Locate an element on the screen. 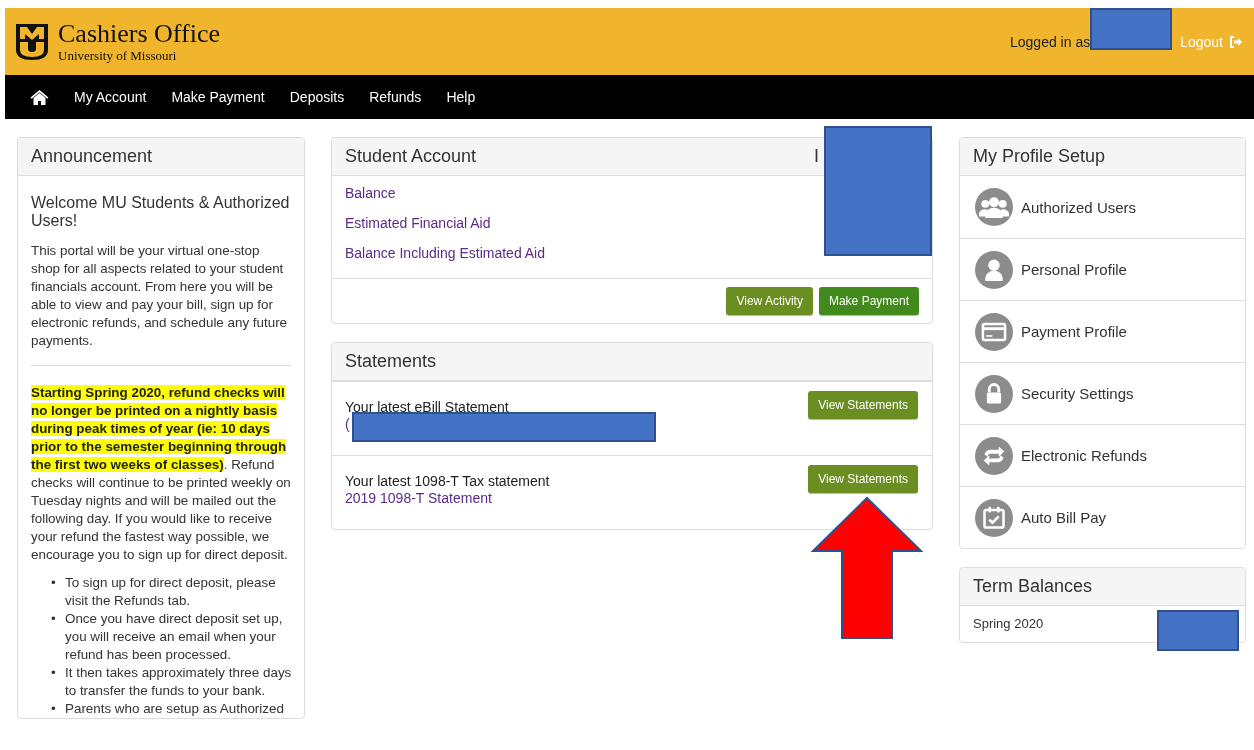  statement-label: Your latest 1098-T Tax statement is located at coordinates (447, 481).